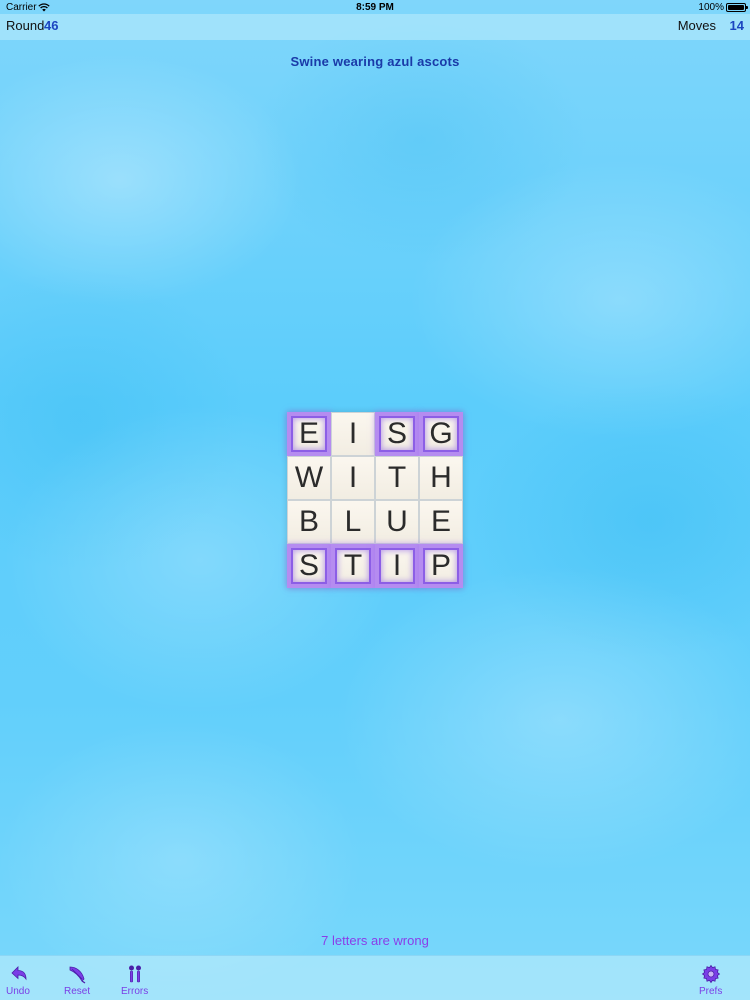  I want to click on errors-button: Errors, so click(134, 980).